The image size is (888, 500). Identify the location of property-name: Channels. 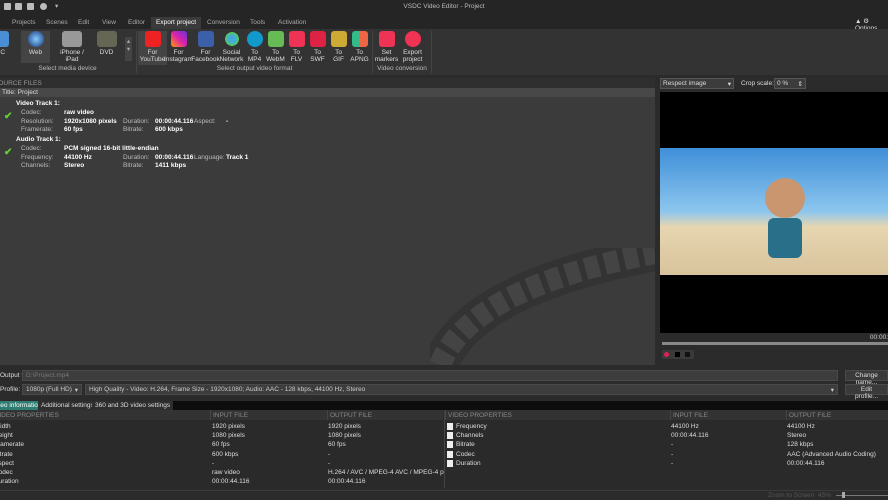
(465, 435).